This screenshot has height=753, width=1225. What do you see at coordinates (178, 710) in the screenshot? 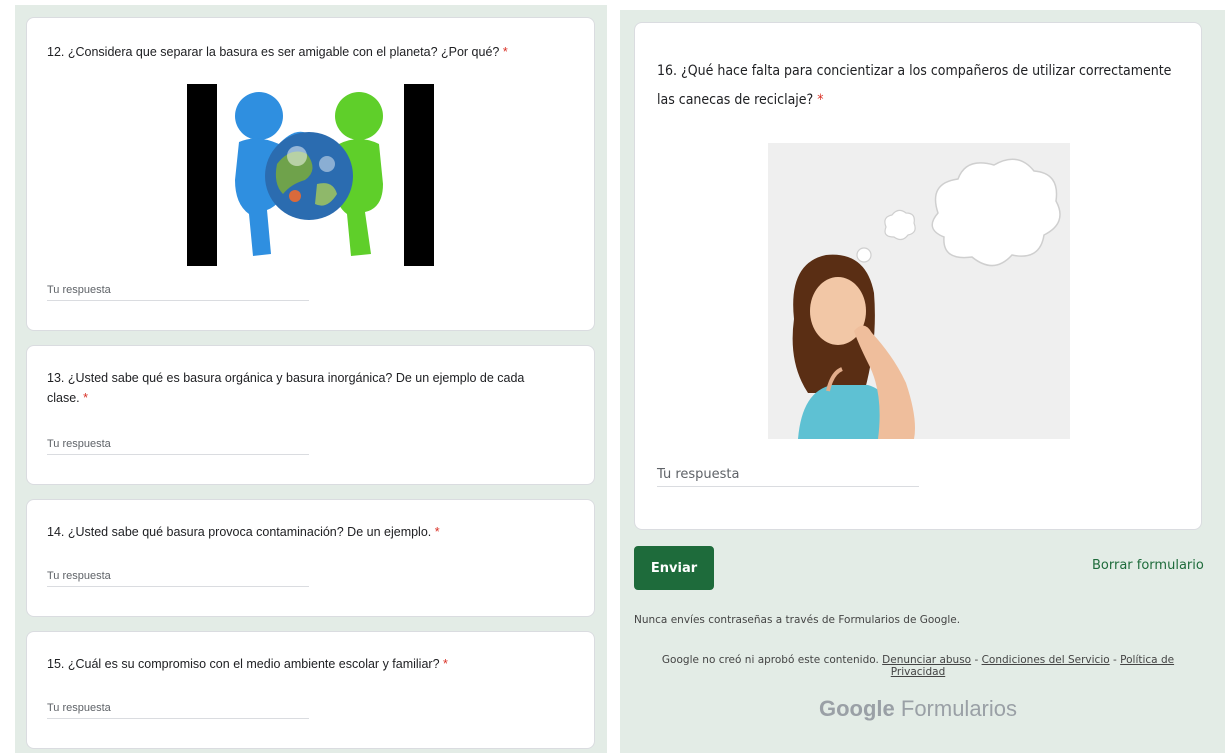
I see `answer-input-15: Tu respuesta` at bounding box center [178, 710].